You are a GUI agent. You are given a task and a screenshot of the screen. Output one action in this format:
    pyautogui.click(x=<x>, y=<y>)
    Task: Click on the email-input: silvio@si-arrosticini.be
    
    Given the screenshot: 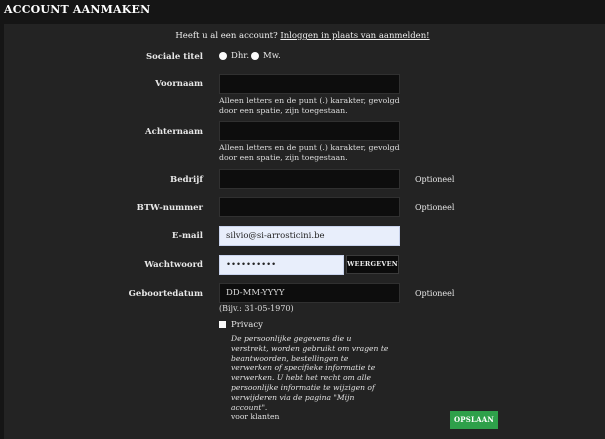 What is the action you would take?
    pyautogui.click(x=309, y=236)
    